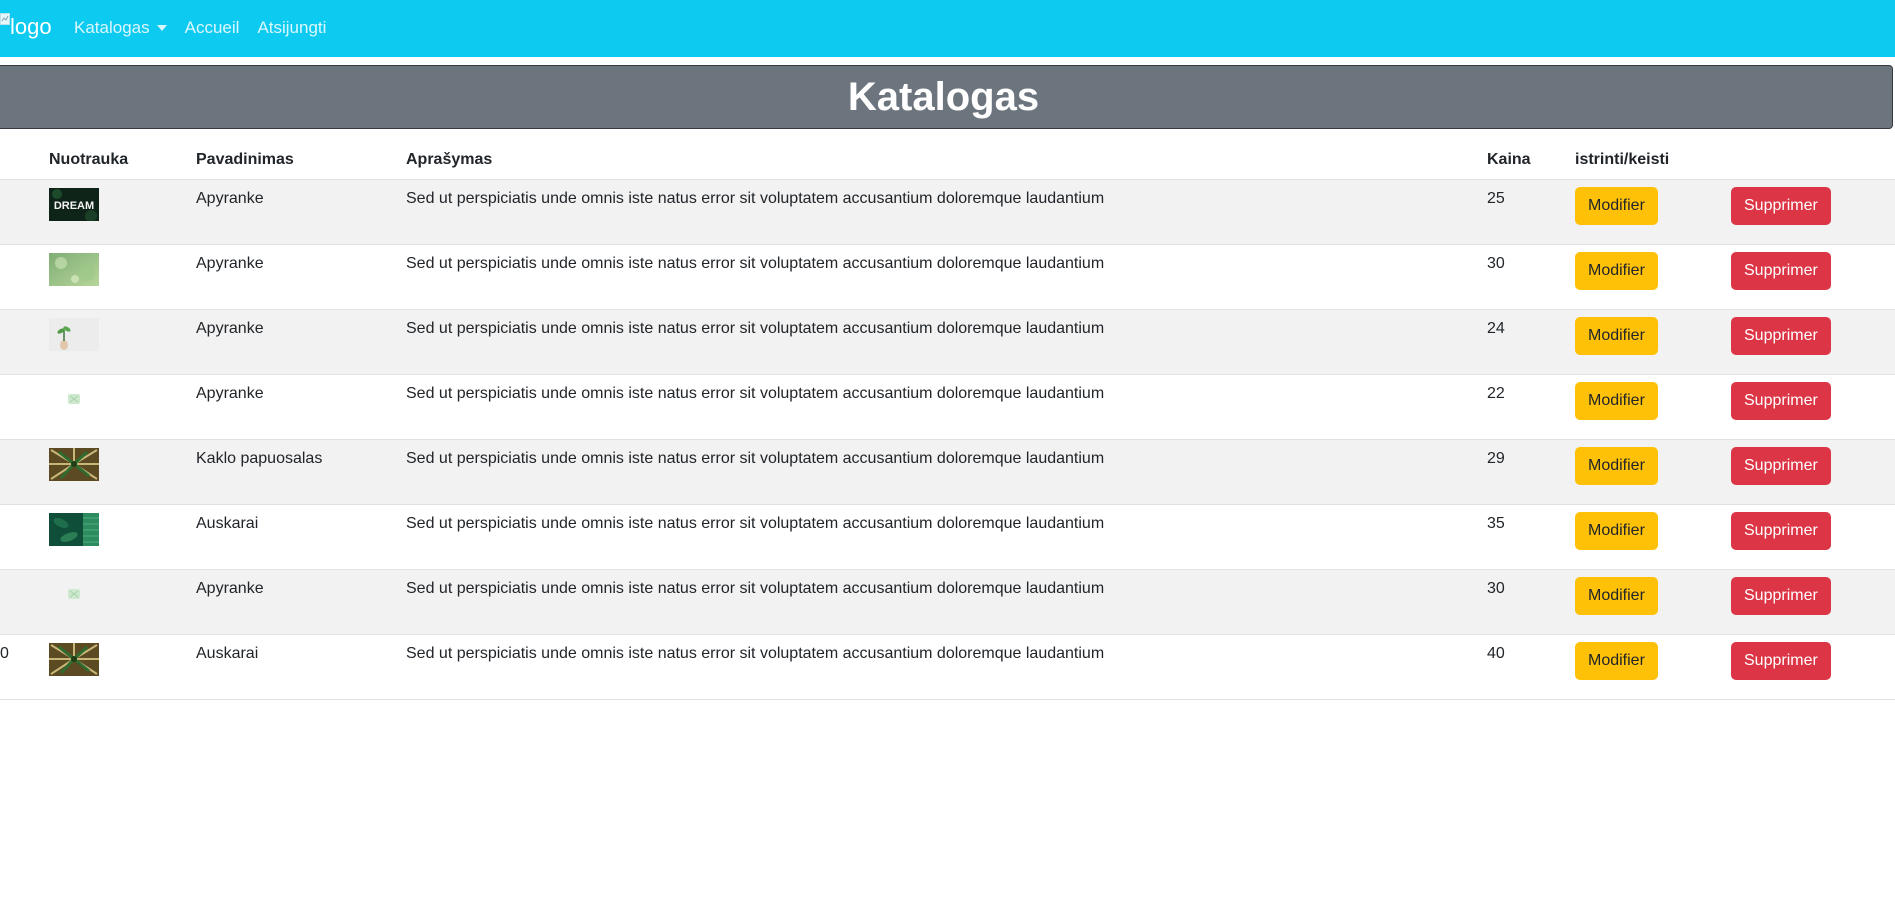 Image resolution: width=1895 pixels, height=902 pixels. Describe the element at coordinates (20, 160) in the screenshot. I see `column-header-id` at that location.